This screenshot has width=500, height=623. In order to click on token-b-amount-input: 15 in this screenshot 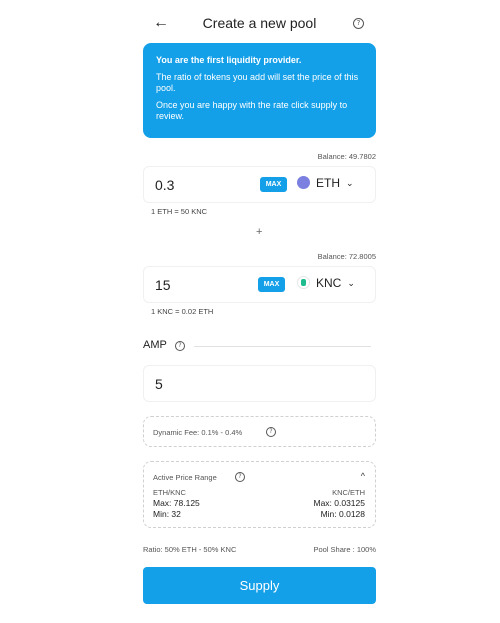, I will do `click(163, 285)`.